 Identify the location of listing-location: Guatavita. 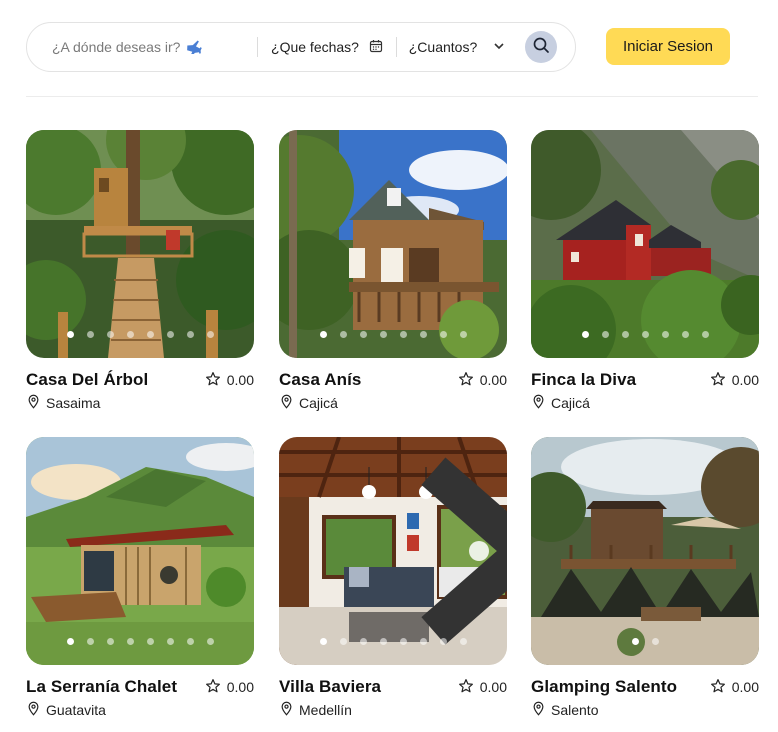
(140, 710).